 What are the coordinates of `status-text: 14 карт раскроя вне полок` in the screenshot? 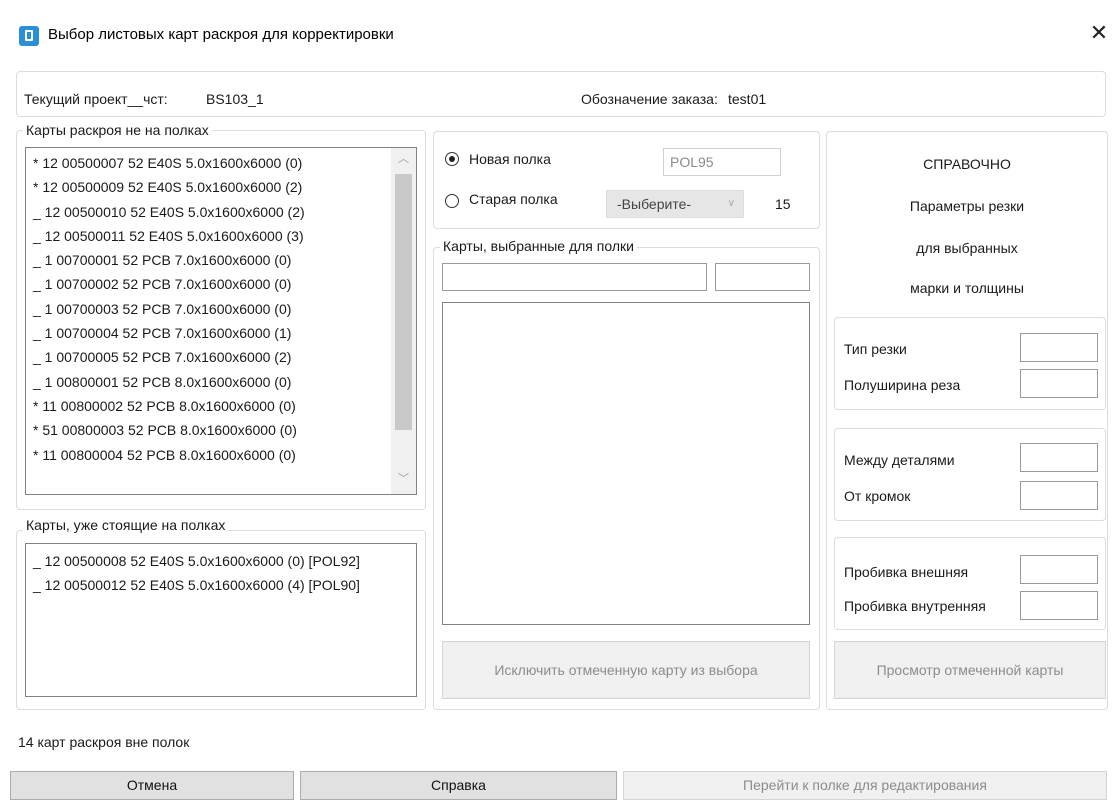 It's located at (104, 742).